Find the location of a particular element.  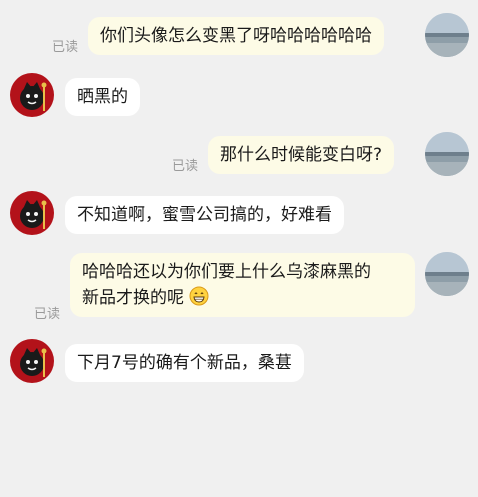

message-text: 那什么时候能变白呀? is located at coordinates (301, 155).